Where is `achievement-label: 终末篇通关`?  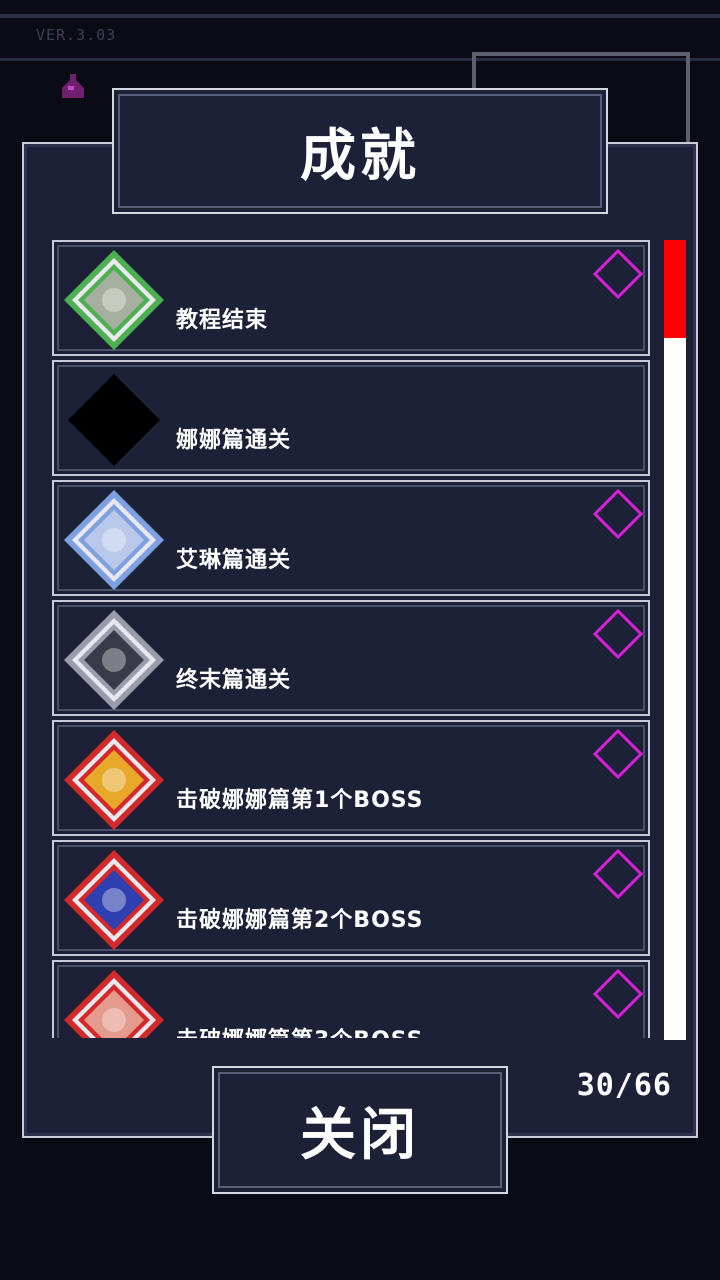
achievement-label: 终末篇通关 is located at coordinates (234, 680).